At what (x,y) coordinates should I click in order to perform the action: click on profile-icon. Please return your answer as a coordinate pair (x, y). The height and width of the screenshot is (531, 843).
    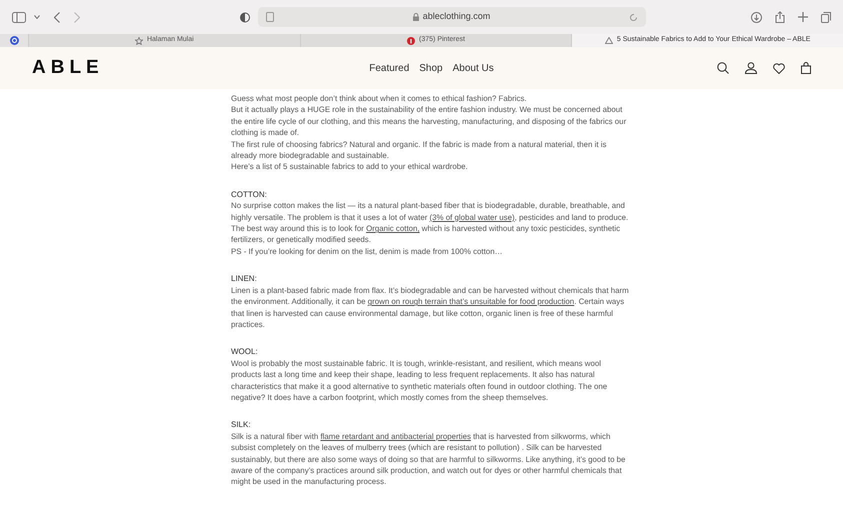
    Looking at the image, I should click on (14, 40).